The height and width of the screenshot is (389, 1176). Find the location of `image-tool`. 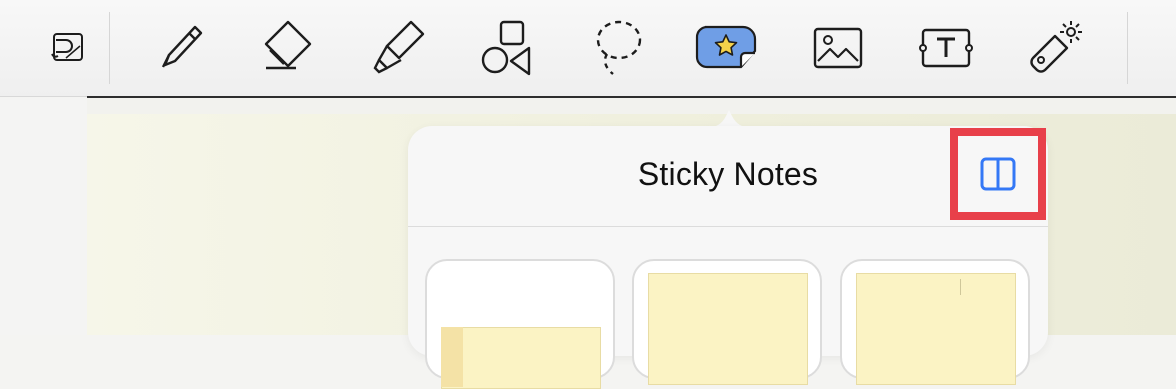

image-tool is located at coordinates (838, 48).